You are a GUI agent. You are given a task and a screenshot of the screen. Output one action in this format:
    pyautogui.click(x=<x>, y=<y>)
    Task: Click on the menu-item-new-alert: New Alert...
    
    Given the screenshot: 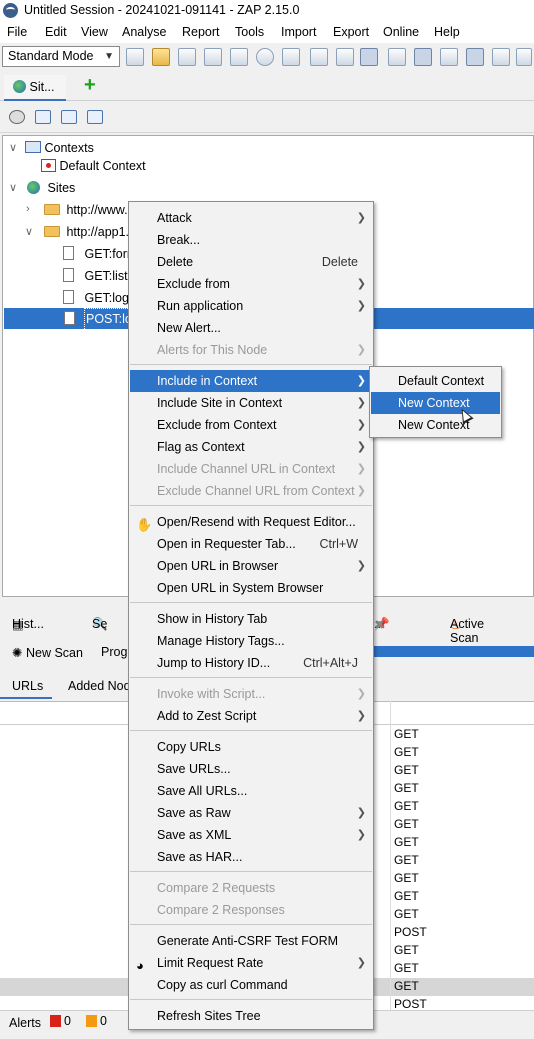 What is the action you would take?
    pyautogui.click(x=251, y=328)
    